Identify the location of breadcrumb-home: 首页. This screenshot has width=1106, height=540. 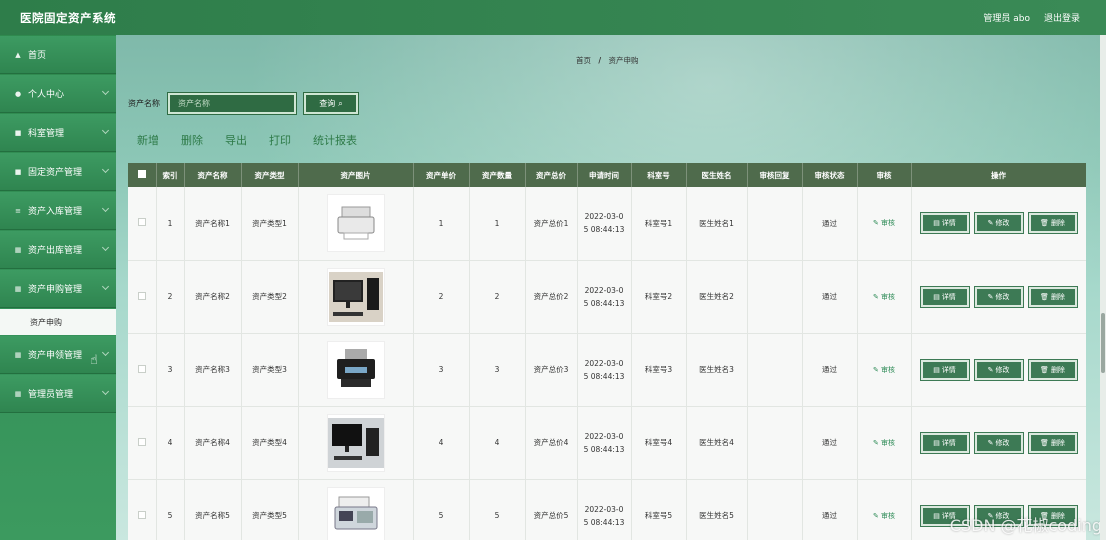
(583, 60).